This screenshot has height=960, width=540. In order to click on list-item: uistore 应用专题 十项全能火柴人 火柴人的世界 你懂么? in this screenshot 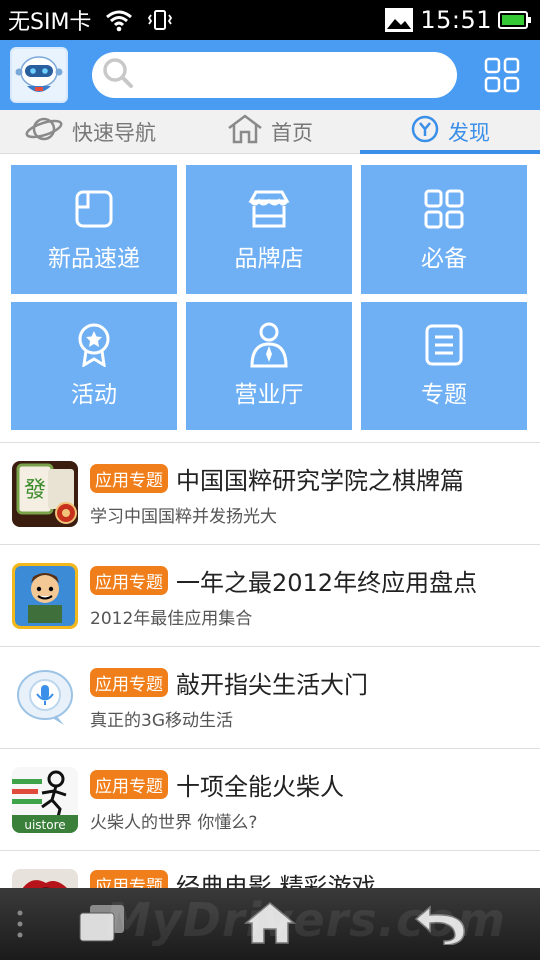, I will do `click(270, 799)`.